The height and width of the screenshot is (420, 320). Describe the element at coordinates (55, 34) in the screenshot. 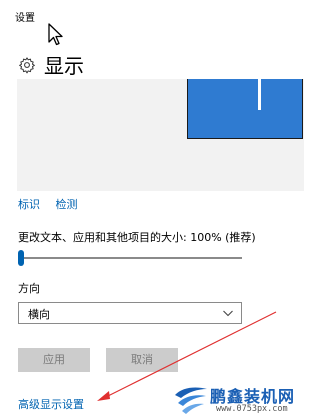

I see `mouse-cursor-icon` at that location.